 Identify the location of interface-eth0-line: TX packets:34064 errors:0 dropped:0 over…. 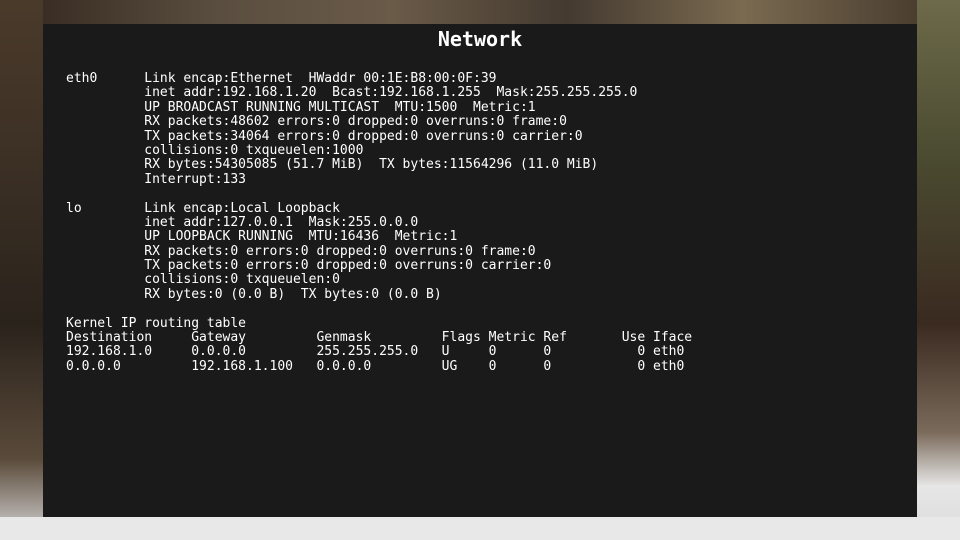
(324, 136).